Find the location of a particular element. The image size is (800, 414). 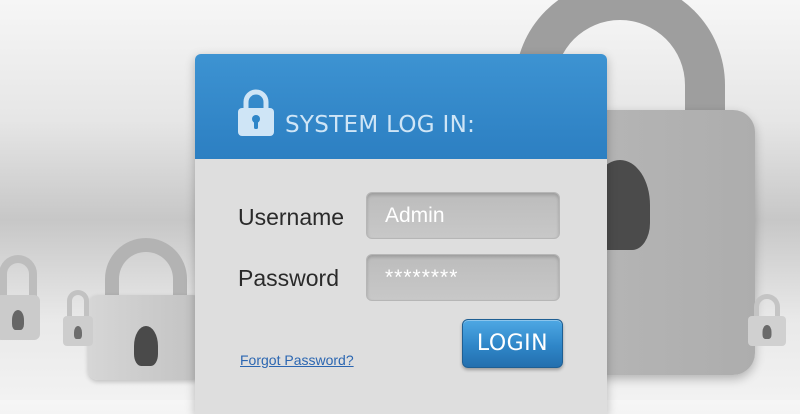

password-input is located at coordinates (463, 277).